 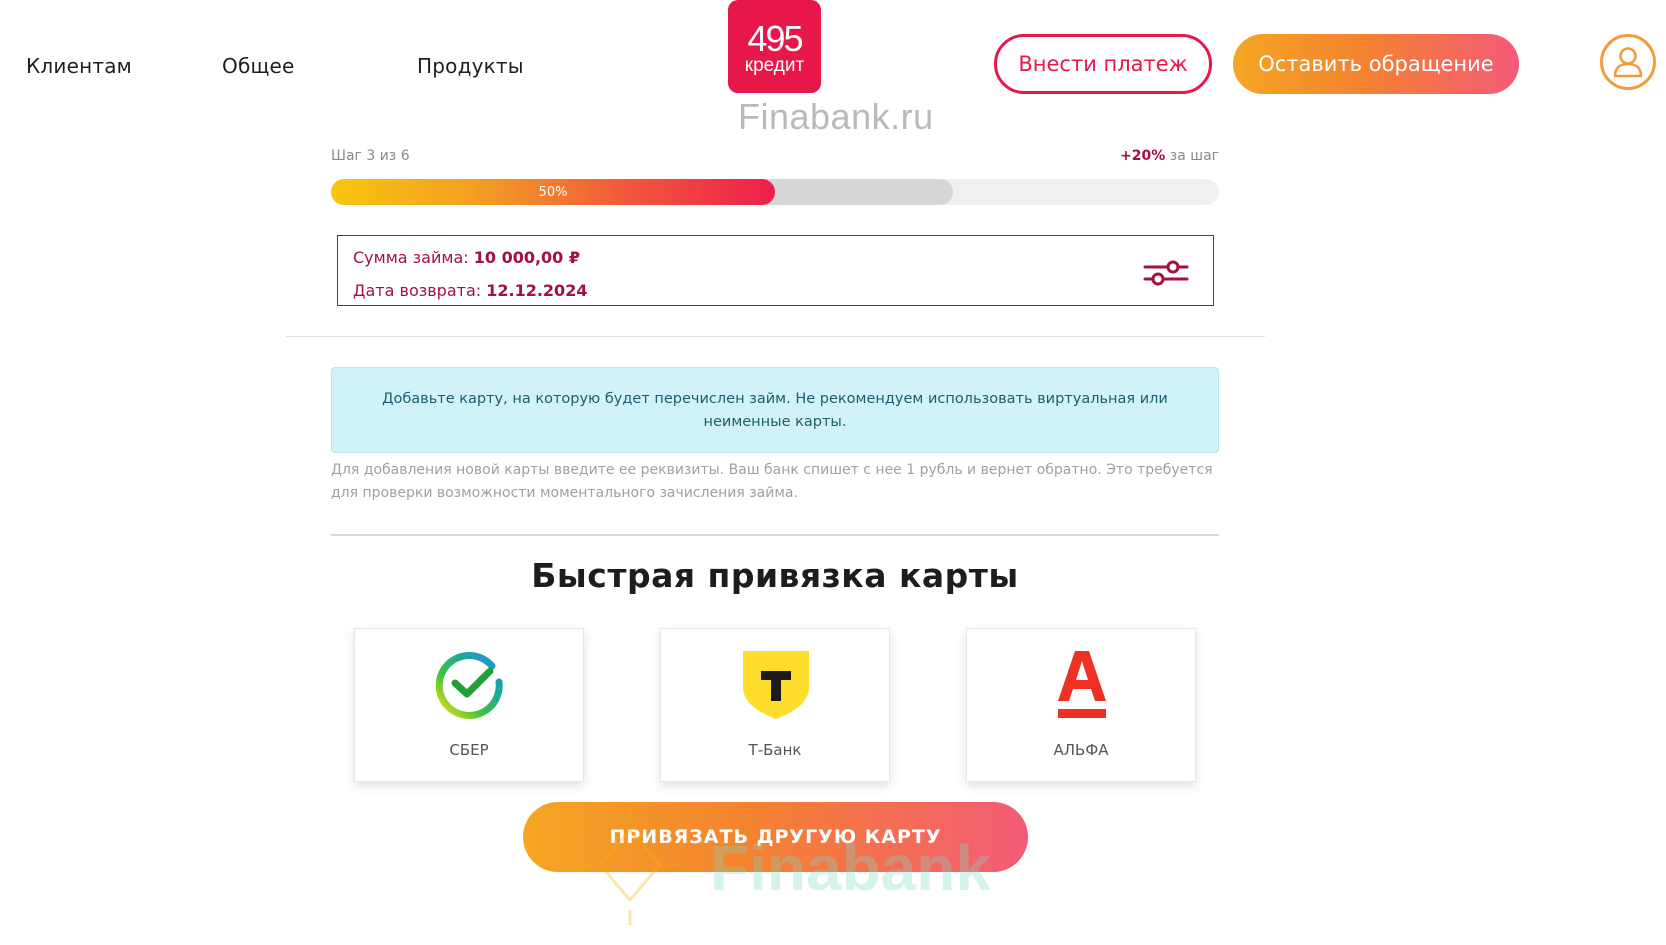 What do you see at coordinates (775, 837) in the screenshot?
I see `bind-other-card-button: ПРИВЯЗАТЬ ДРУГУЮ КАРТУ` at bounding box center [775, 837].